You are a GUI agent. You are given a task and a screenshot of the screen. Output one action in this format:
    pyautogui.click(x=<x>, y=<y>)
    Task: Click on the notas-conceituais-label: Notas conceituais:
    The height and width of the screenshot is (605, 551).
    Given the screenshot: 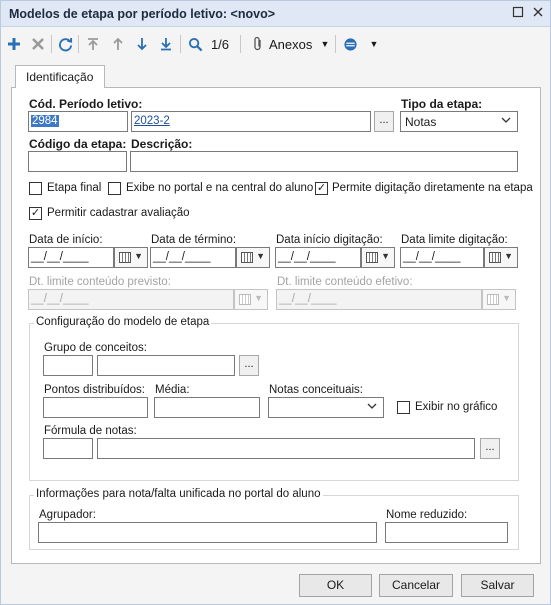 What is the action you would take?
    pyautogui.click(x=316, y=390)
    